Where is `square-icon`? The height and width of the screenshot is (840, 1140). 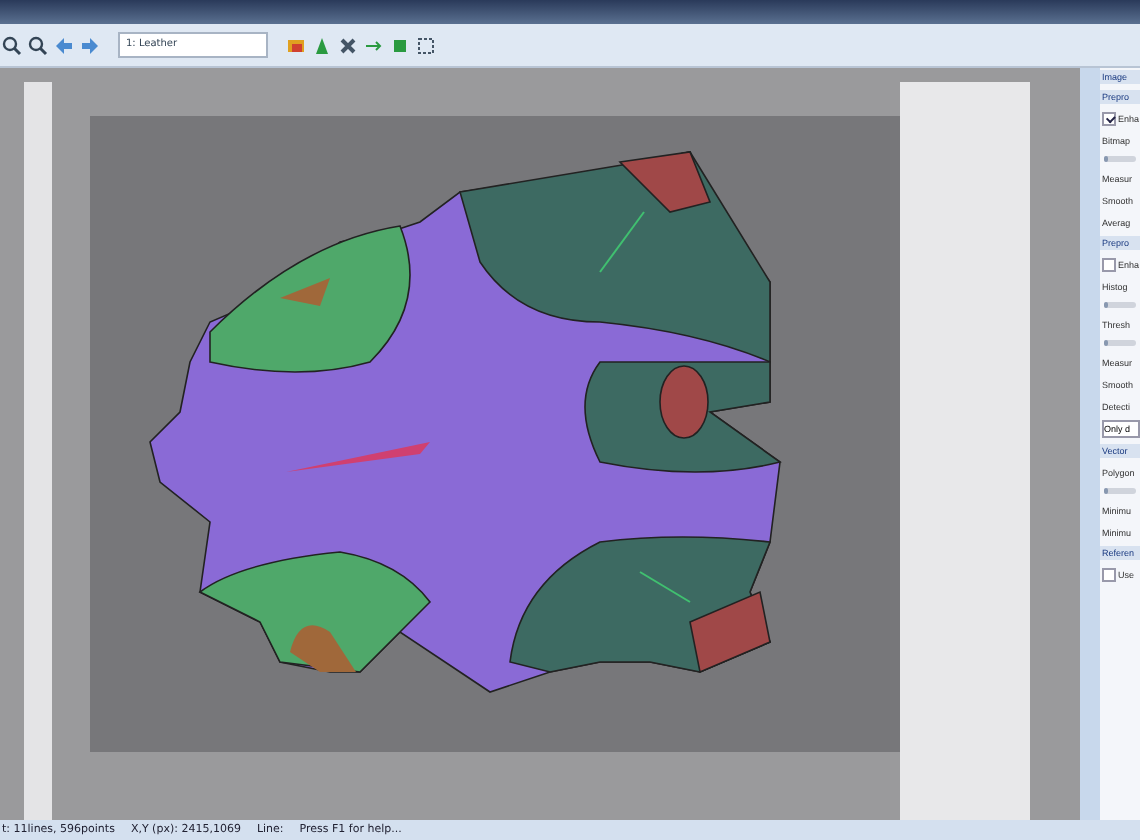 square-icon is located at coordinates (400, 45).